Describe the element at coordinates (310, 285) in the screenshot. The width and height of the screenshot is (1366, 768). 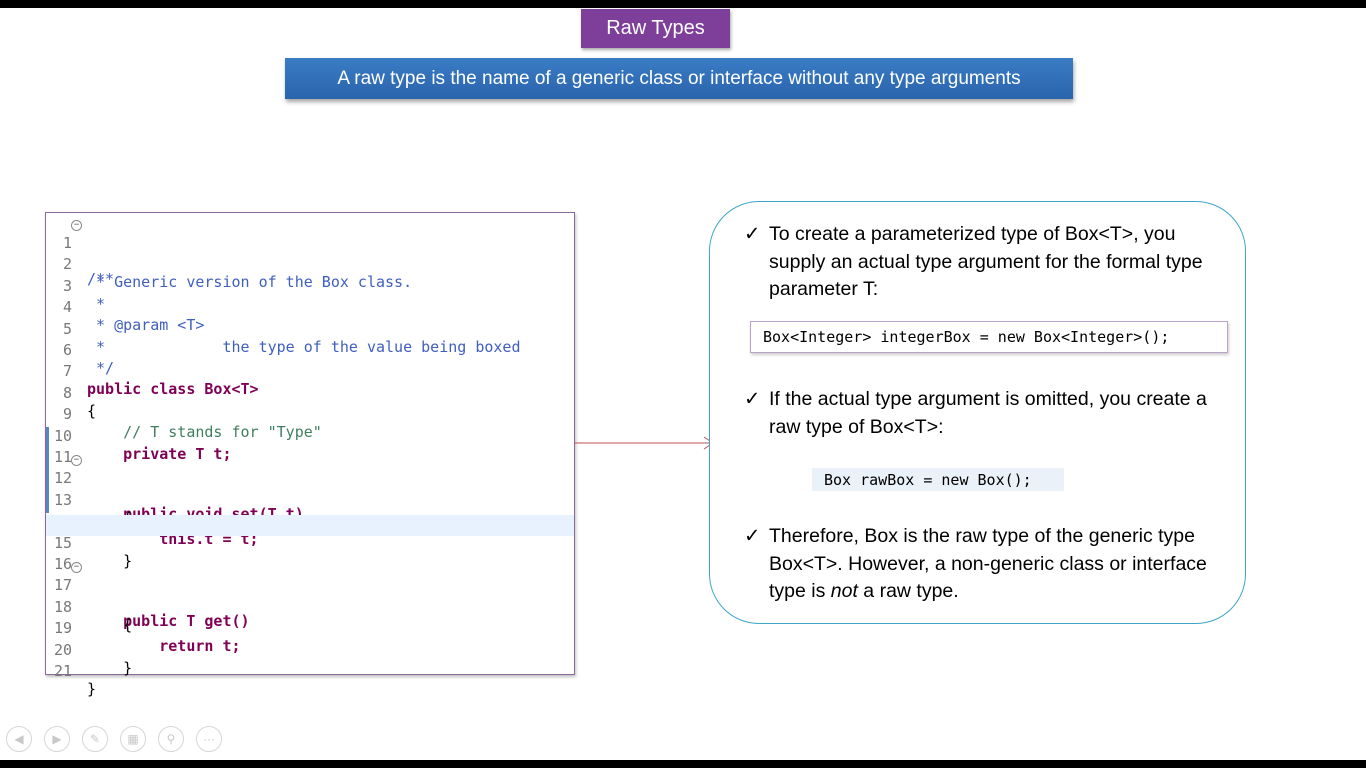
I see `code-line: 3 *` at that location.